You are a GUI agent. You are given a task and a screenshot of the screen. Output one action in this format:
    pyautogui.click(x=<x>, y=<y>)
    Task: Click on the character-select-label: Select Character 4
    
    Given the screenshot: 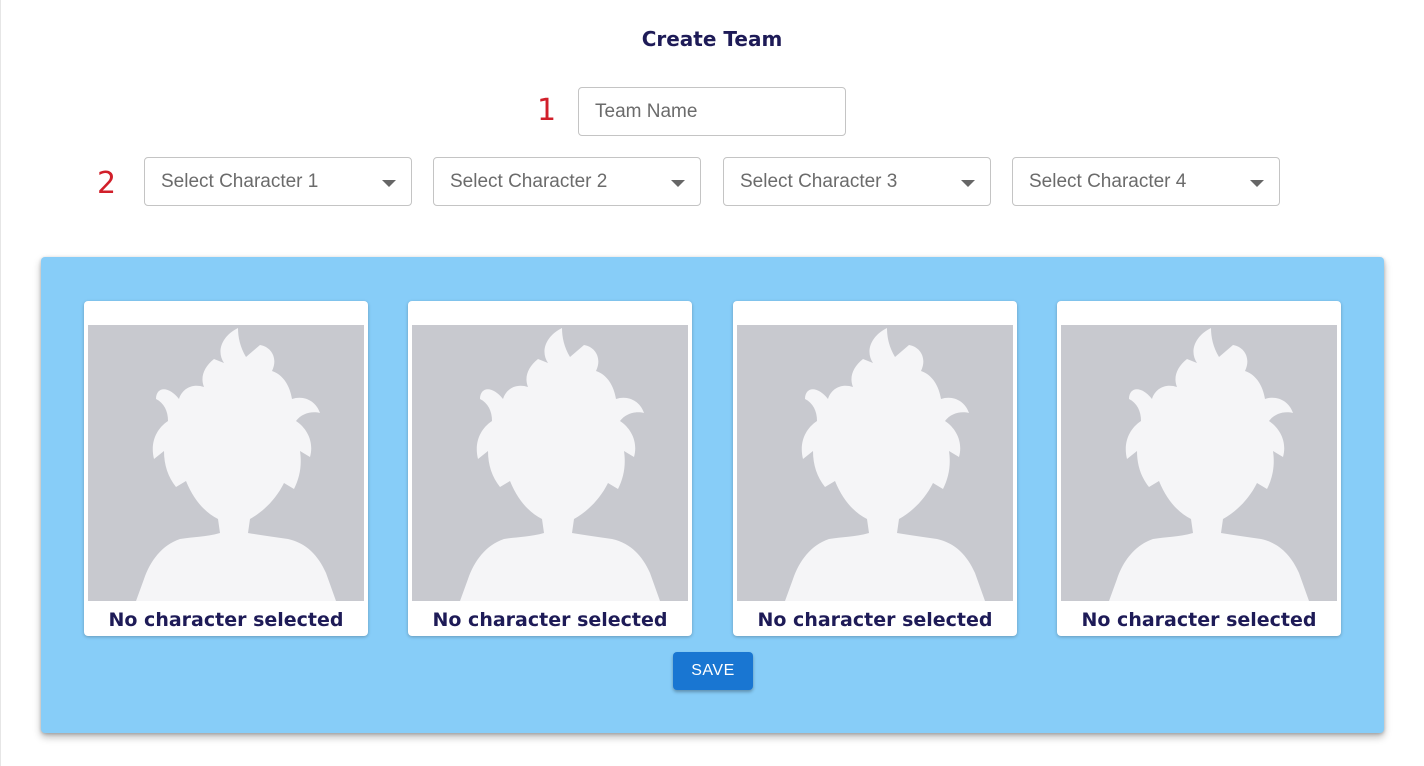 What is the action you would take?
    pyautogui.click(x=1108, y=181)
    